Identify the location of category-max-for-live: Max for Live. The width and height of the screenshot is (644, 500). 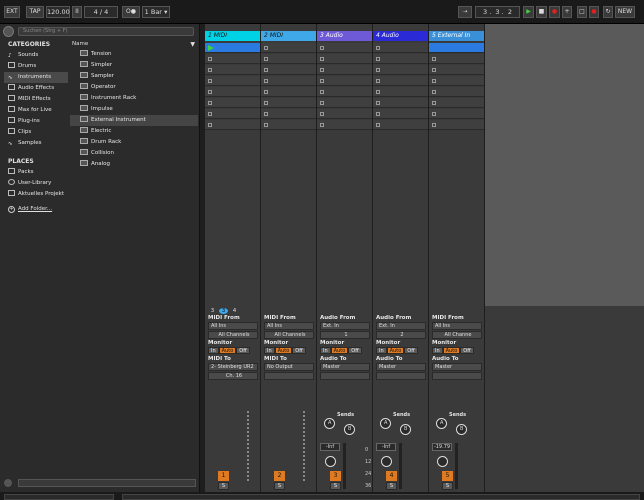
(36, 110).